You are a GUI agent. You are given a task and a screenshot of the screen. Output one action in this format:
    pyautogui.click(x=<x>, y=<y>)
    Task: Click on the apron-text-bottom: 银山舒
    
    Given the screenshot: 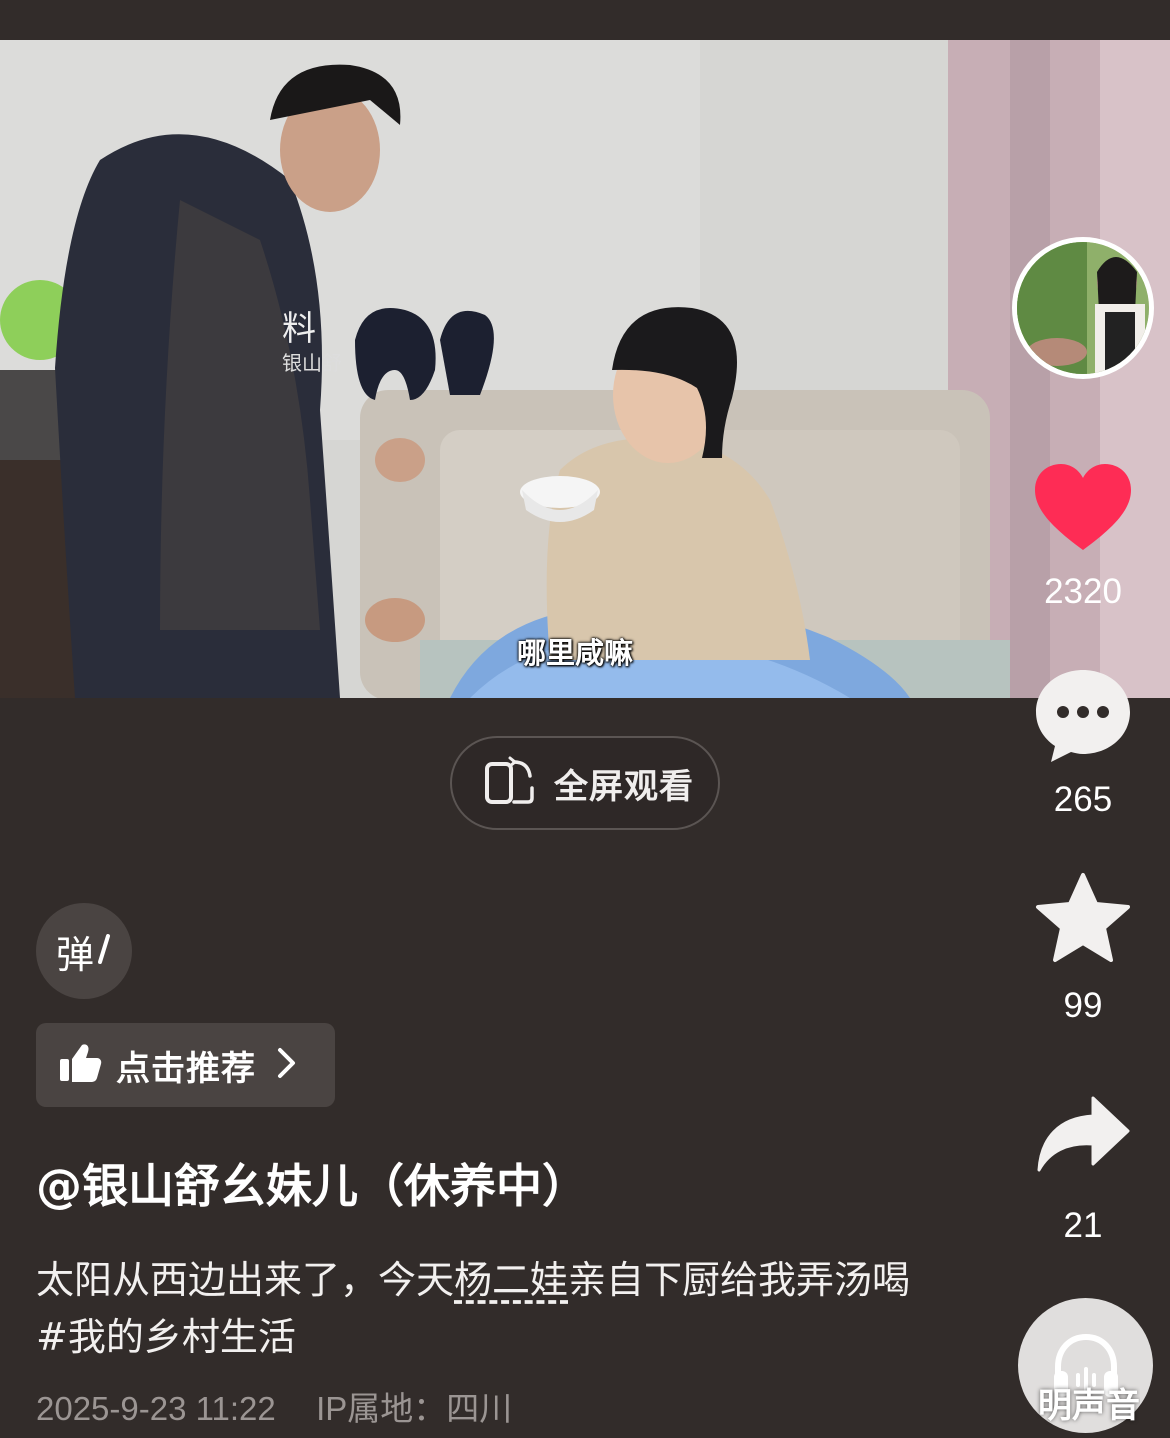 What is the action you would take?
    pyautogui.click(x=312, y=363)
    